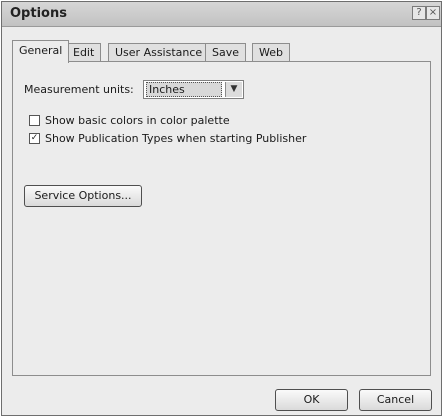 The height and width of the screenshot is (418, 445). Describe the element at coordinates (419, 13) in the screenshot. I see `help-button: ?` at that location.